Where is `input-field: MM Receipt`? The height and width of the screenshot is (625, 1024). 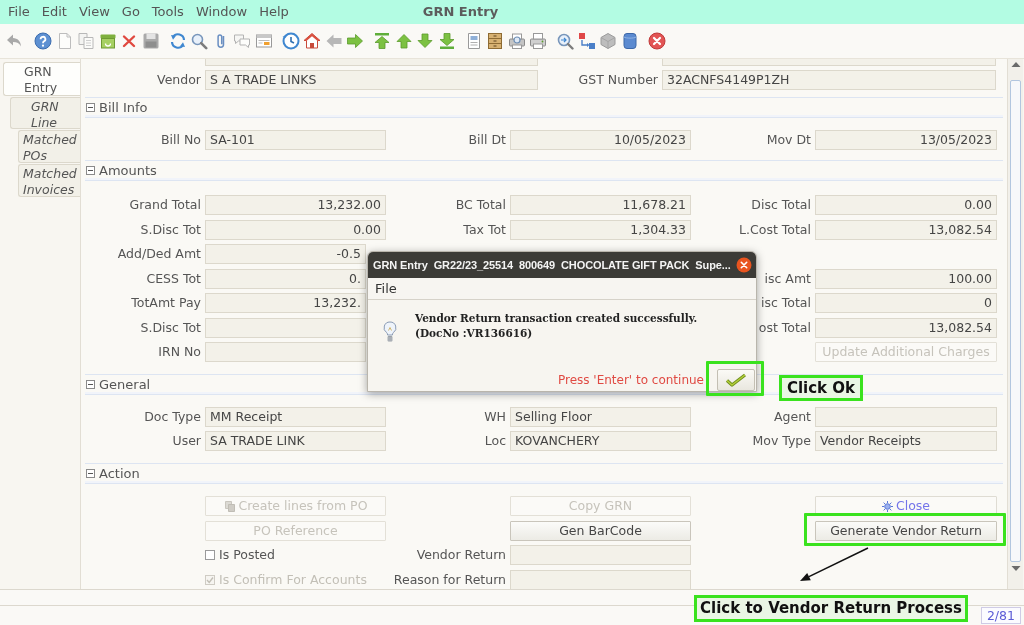 input-field: MM Receipt is located at coordinates (295, 417).